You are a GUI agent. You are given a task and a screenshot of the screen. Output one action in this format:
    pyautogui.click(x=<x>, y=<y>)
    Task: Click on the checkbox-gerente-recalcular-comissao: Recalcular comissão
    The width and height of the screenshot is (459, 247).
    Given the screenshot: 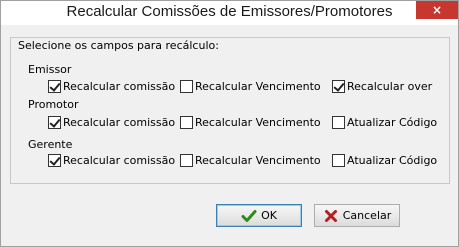 What is the action you would take?
    pyautogui.click(x=111, y=160)
    